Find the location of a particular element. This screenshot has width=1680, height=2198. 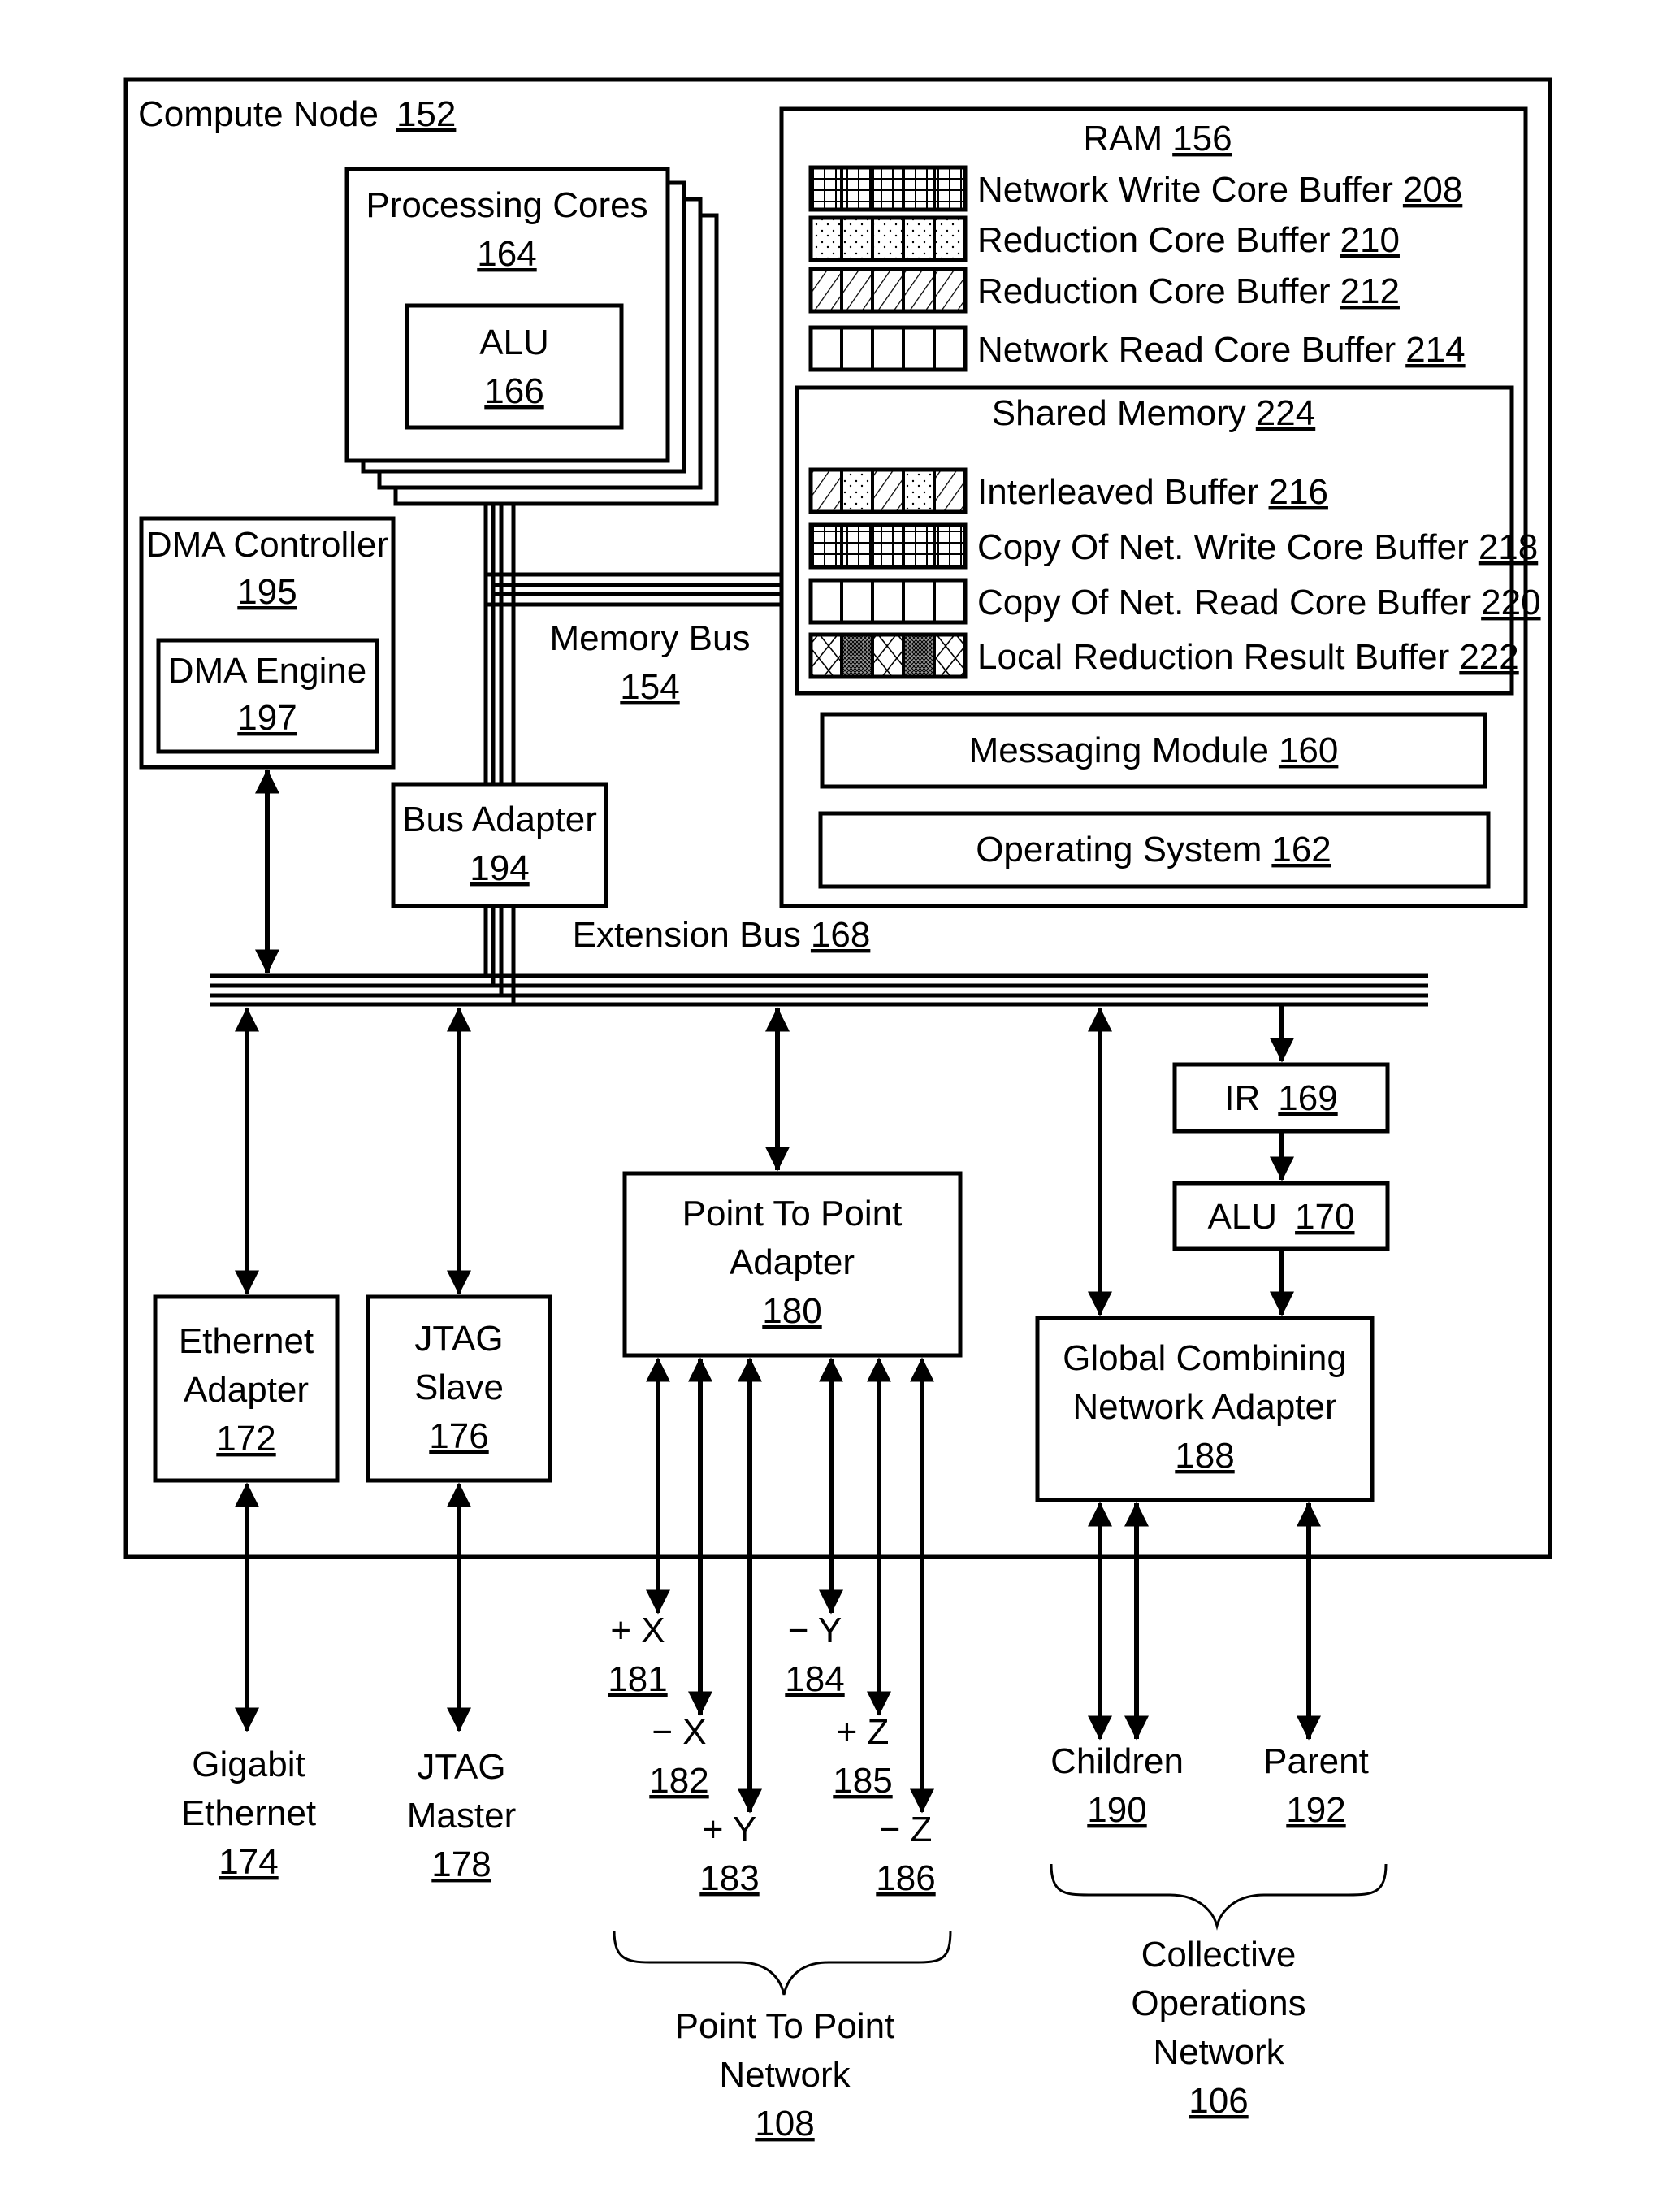

p2p-network-line2: Network is located at coordinates (785, 2075).